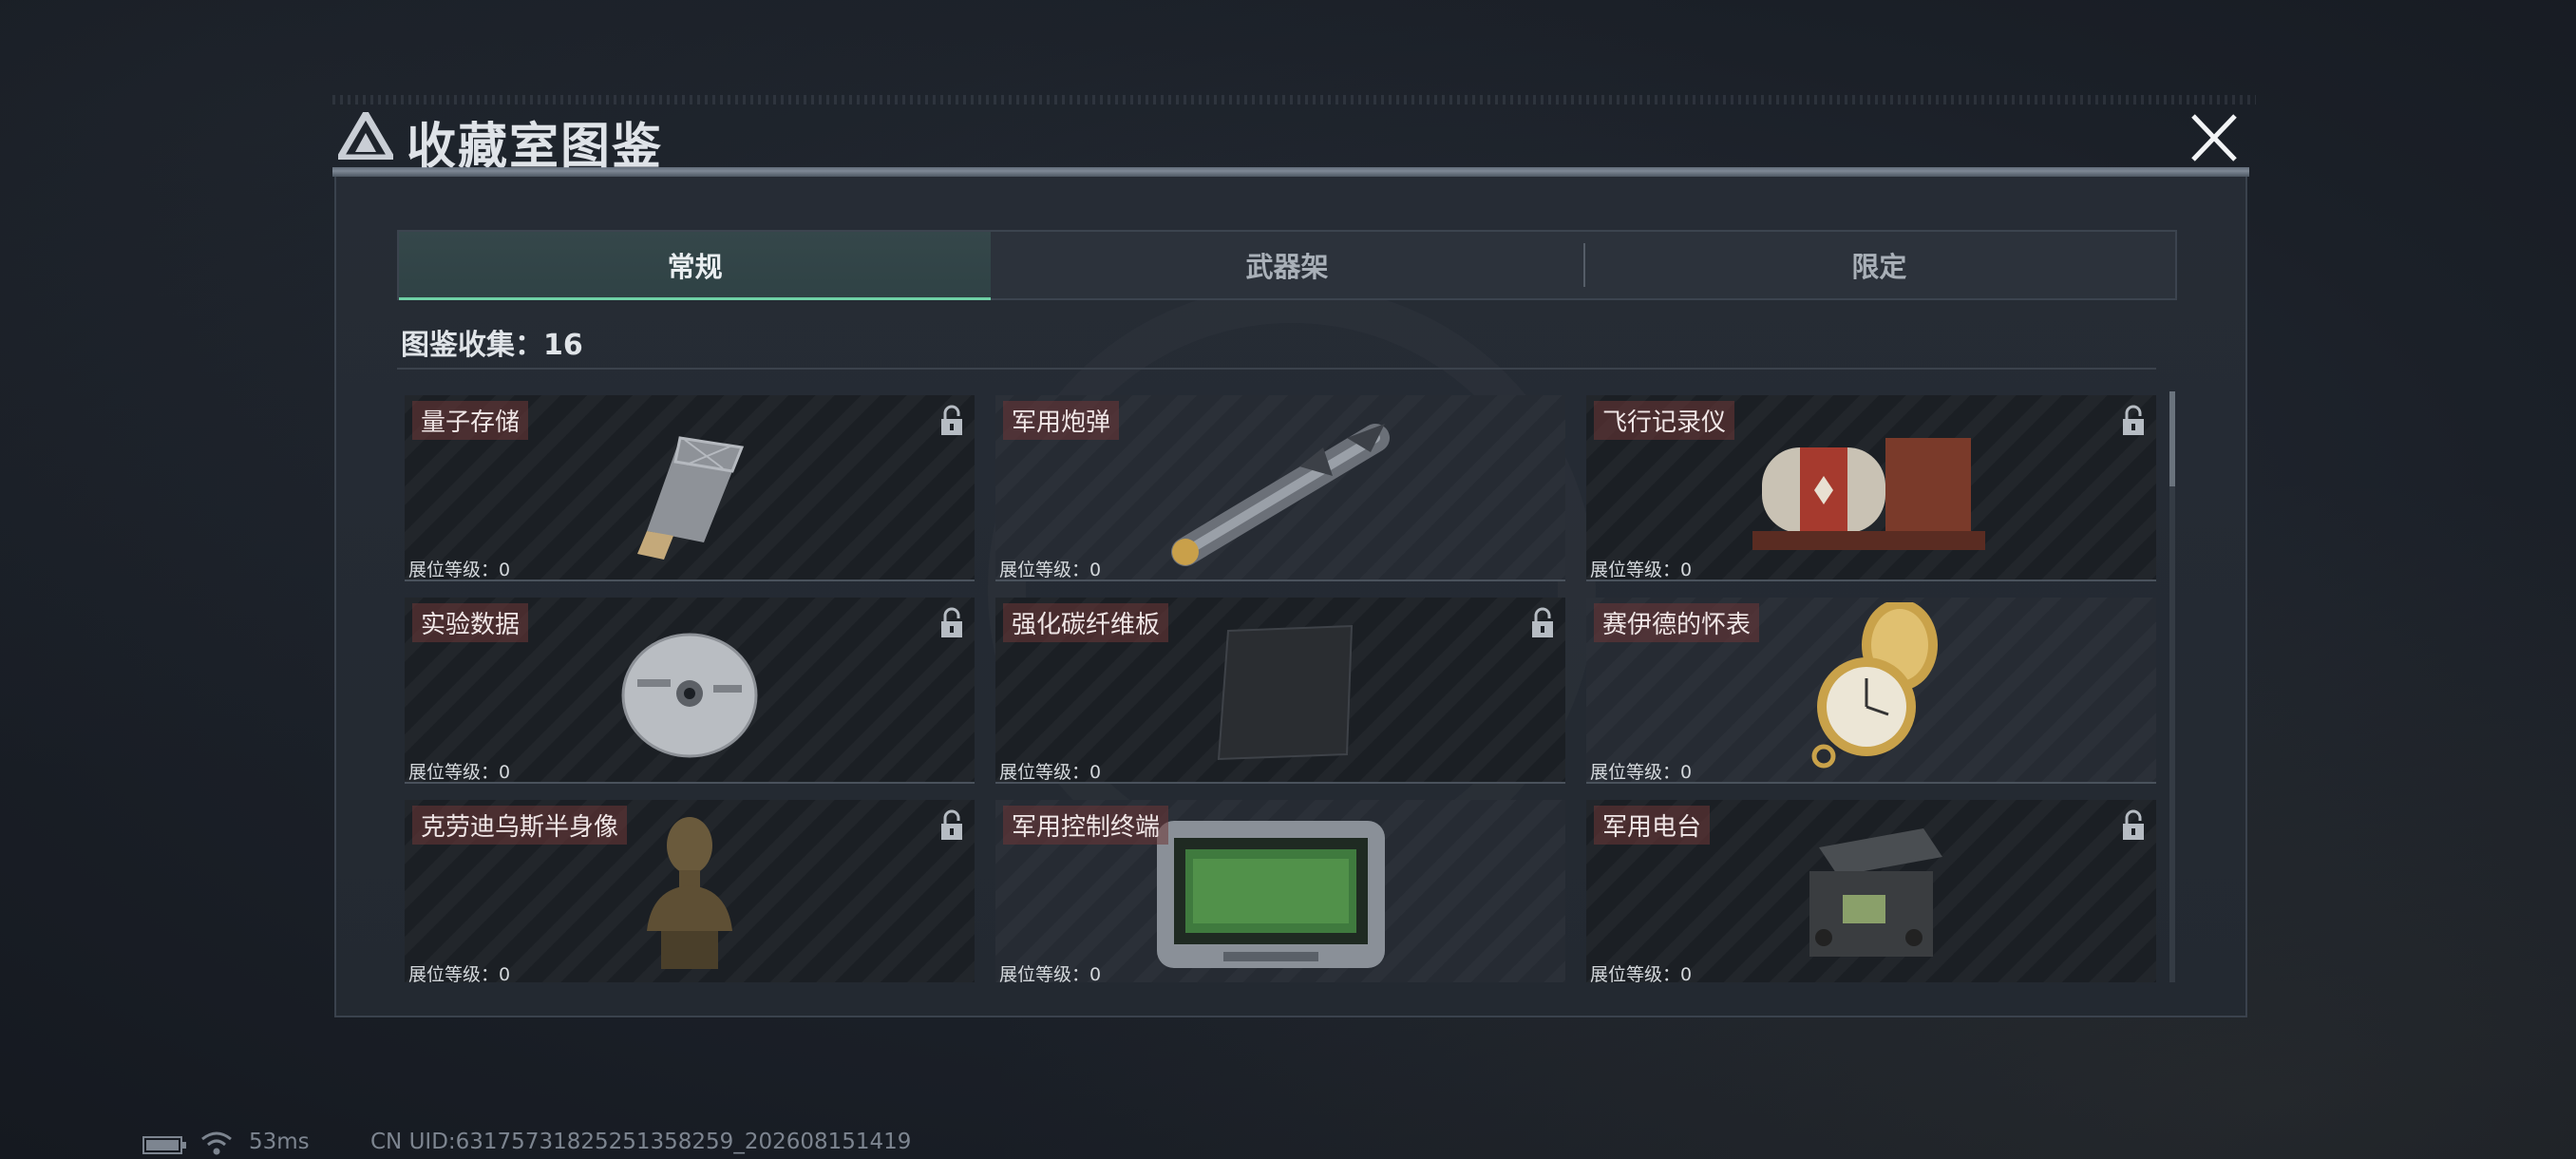 Image resolution: width=2576 pixels, height=1159 pixels. I want to click on item-card-control-terminal: 军用控制终端 展位等级：0, so click(1280, 891).